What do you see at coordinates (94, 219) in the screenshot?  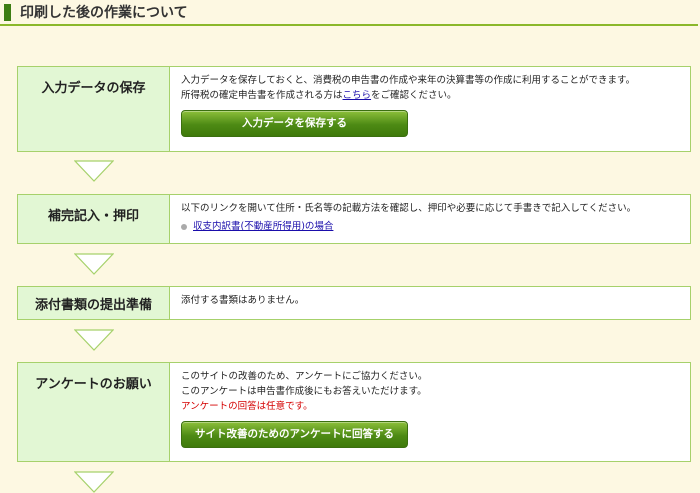 I see `step-label: 補完記入・押印` at bounding box center [94, 219].